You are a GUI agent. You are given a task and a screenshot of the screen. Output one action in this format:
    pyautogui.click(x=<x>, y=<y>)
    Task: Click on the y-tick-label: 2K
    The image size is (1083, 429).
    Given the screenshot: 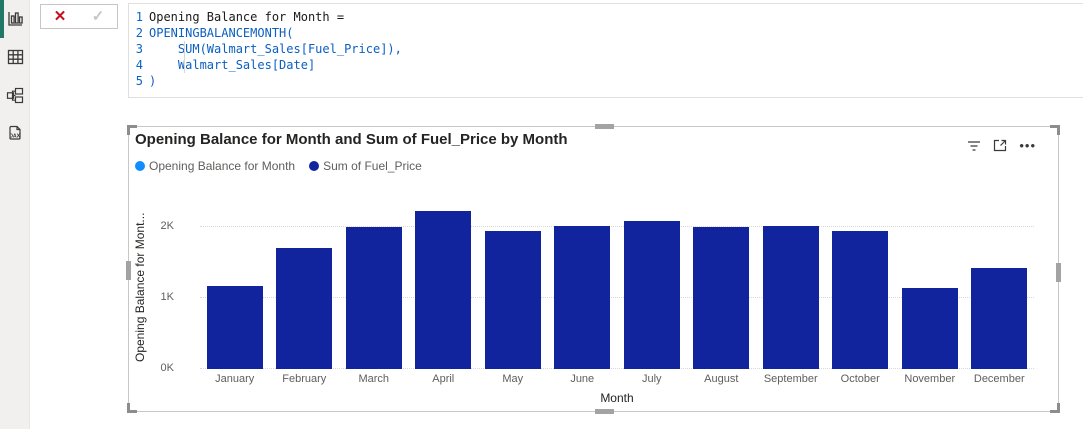 What is the action you would take?
    pyautogui.click(x=167, y=226)
    